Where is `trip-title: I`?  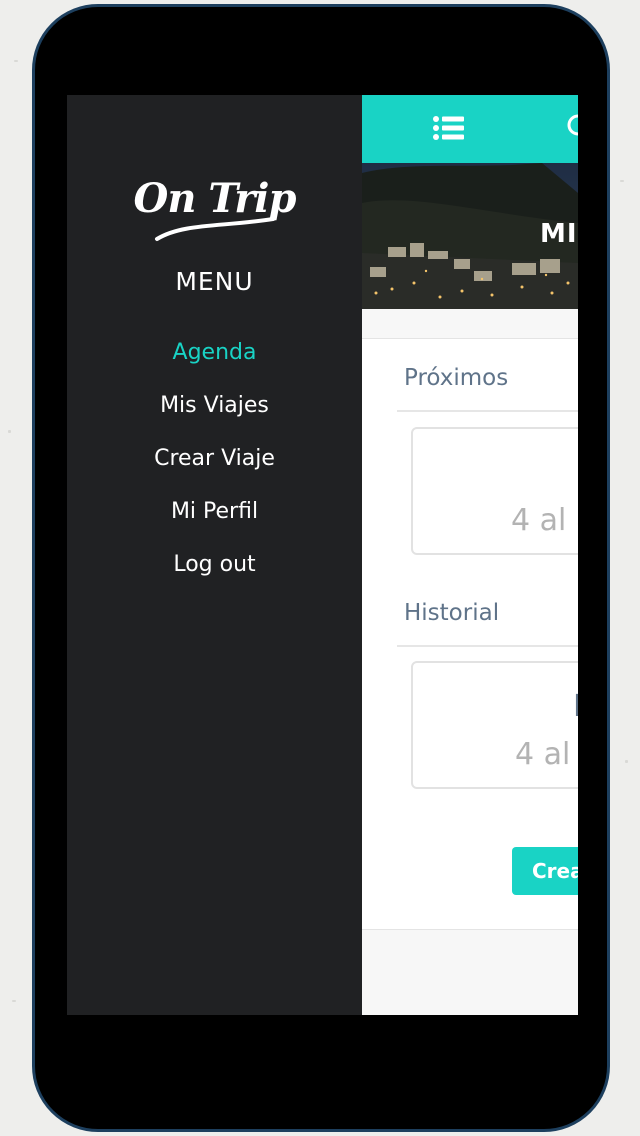
trip-title: I is located at coordinates (575, 706).